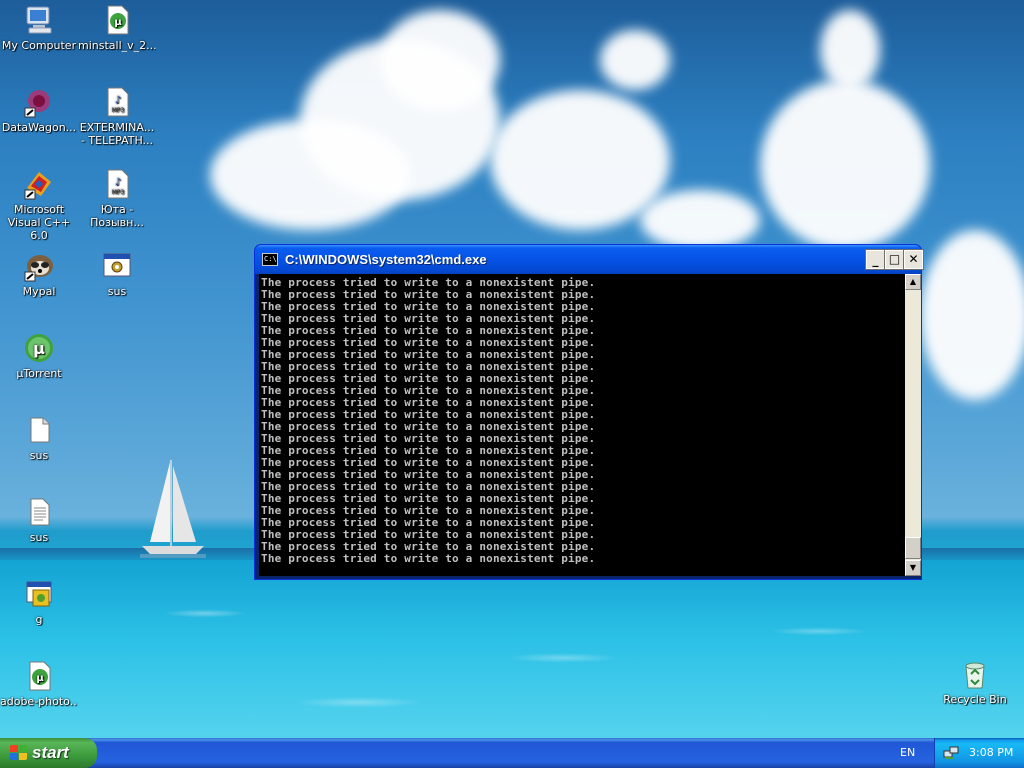 The image size is (1024, 768). I want to click on minimize-button: _, so click(875, 259).